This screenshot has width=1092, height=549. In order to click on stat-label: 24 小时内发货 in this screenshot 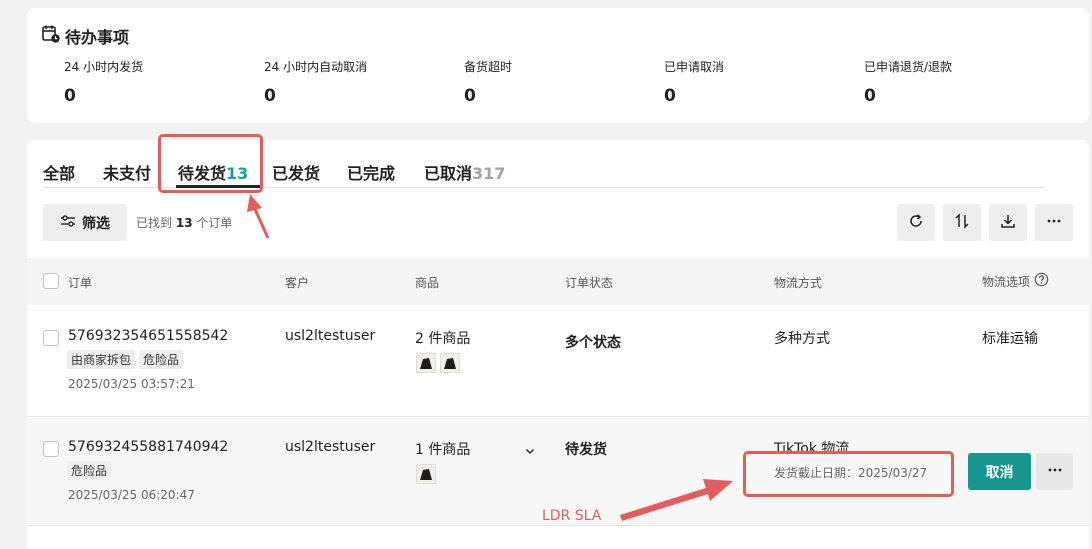, I will do `click(104, 67)`.